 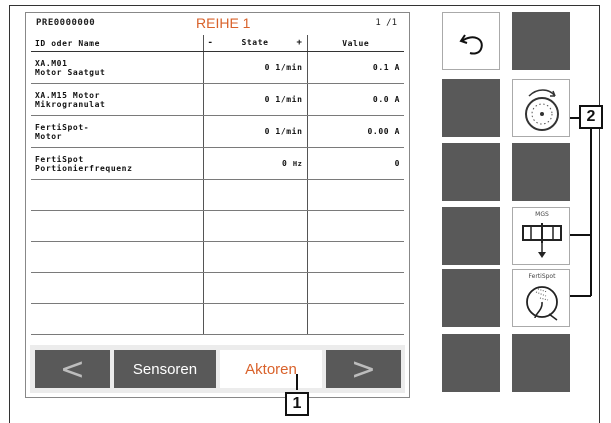 I want to click on bottom-navigation: < Sensoren Aktoren >, so click(x=217, y=369).